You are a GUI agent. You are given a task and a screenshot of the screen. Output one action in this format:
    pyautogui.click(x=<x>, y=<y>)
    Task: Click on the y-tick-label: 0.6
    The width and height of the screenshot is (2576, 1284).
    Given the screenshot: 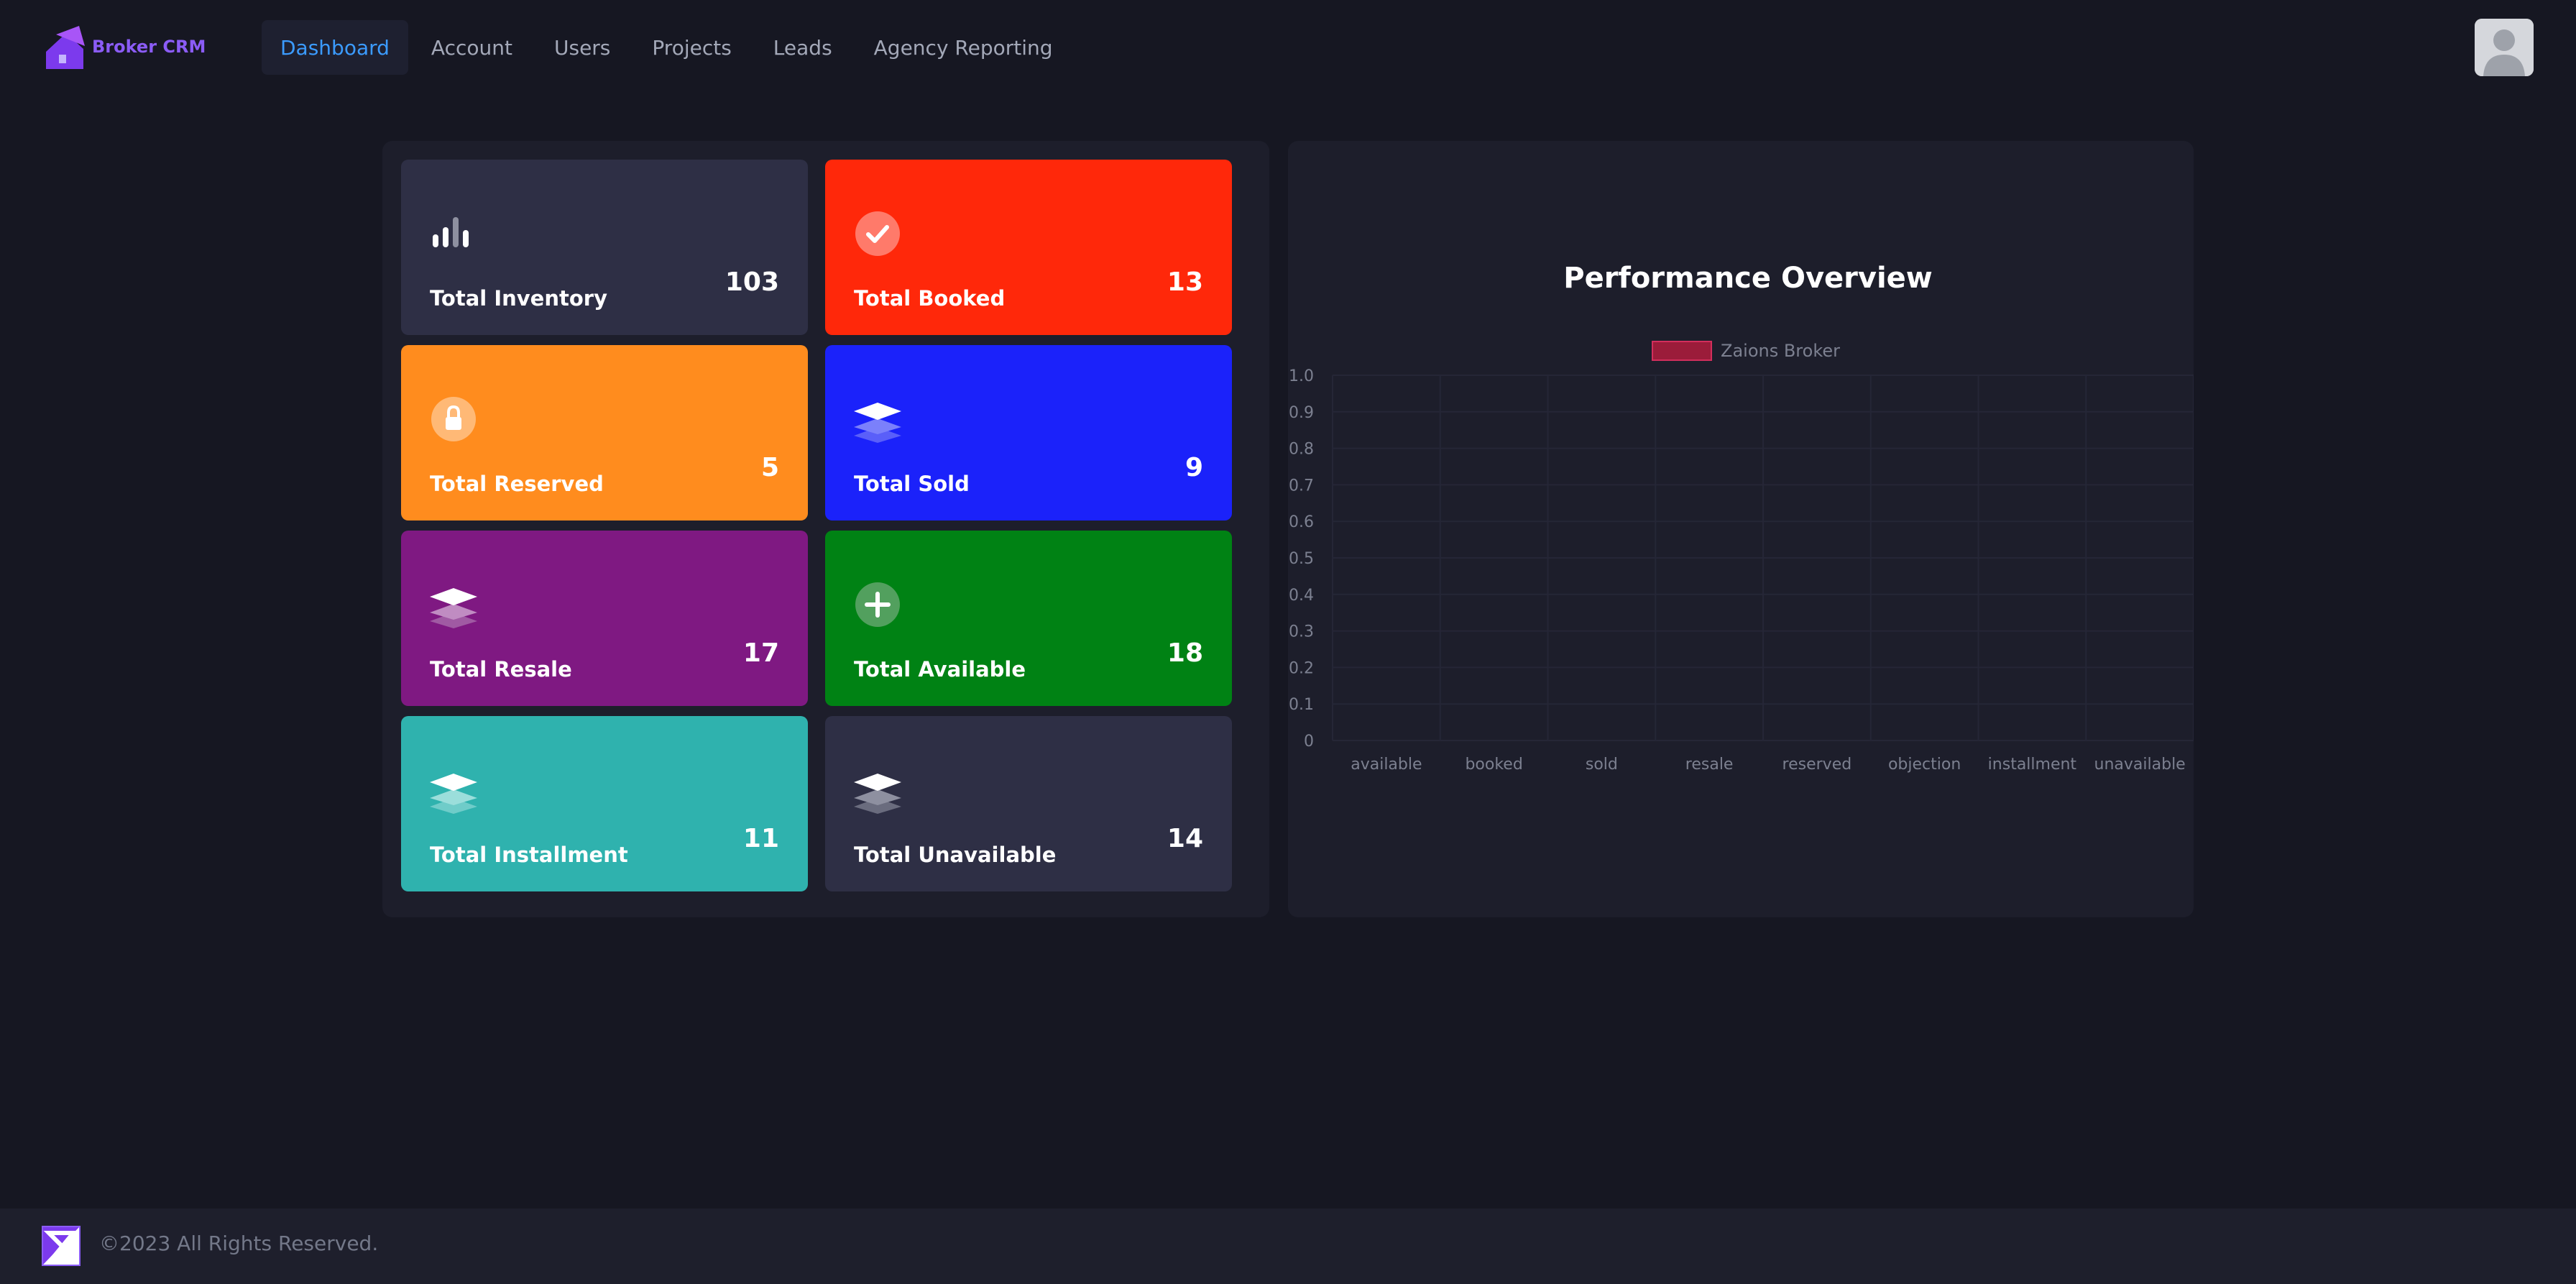 What is the action you would take?
    pyautogui.click(x=1301, y=522)
    